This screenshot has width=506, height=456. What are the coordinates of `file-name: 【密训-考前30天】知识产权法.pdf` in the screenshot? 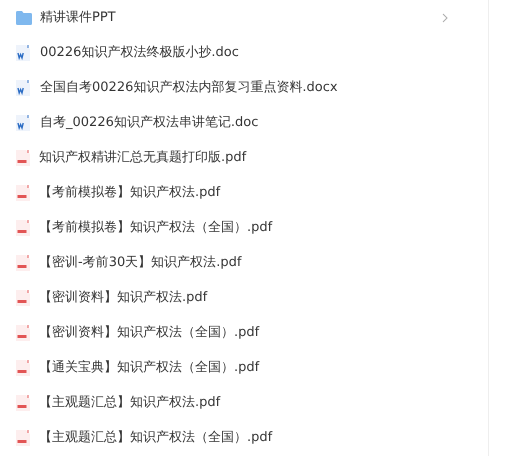 It's located at (140, 263).